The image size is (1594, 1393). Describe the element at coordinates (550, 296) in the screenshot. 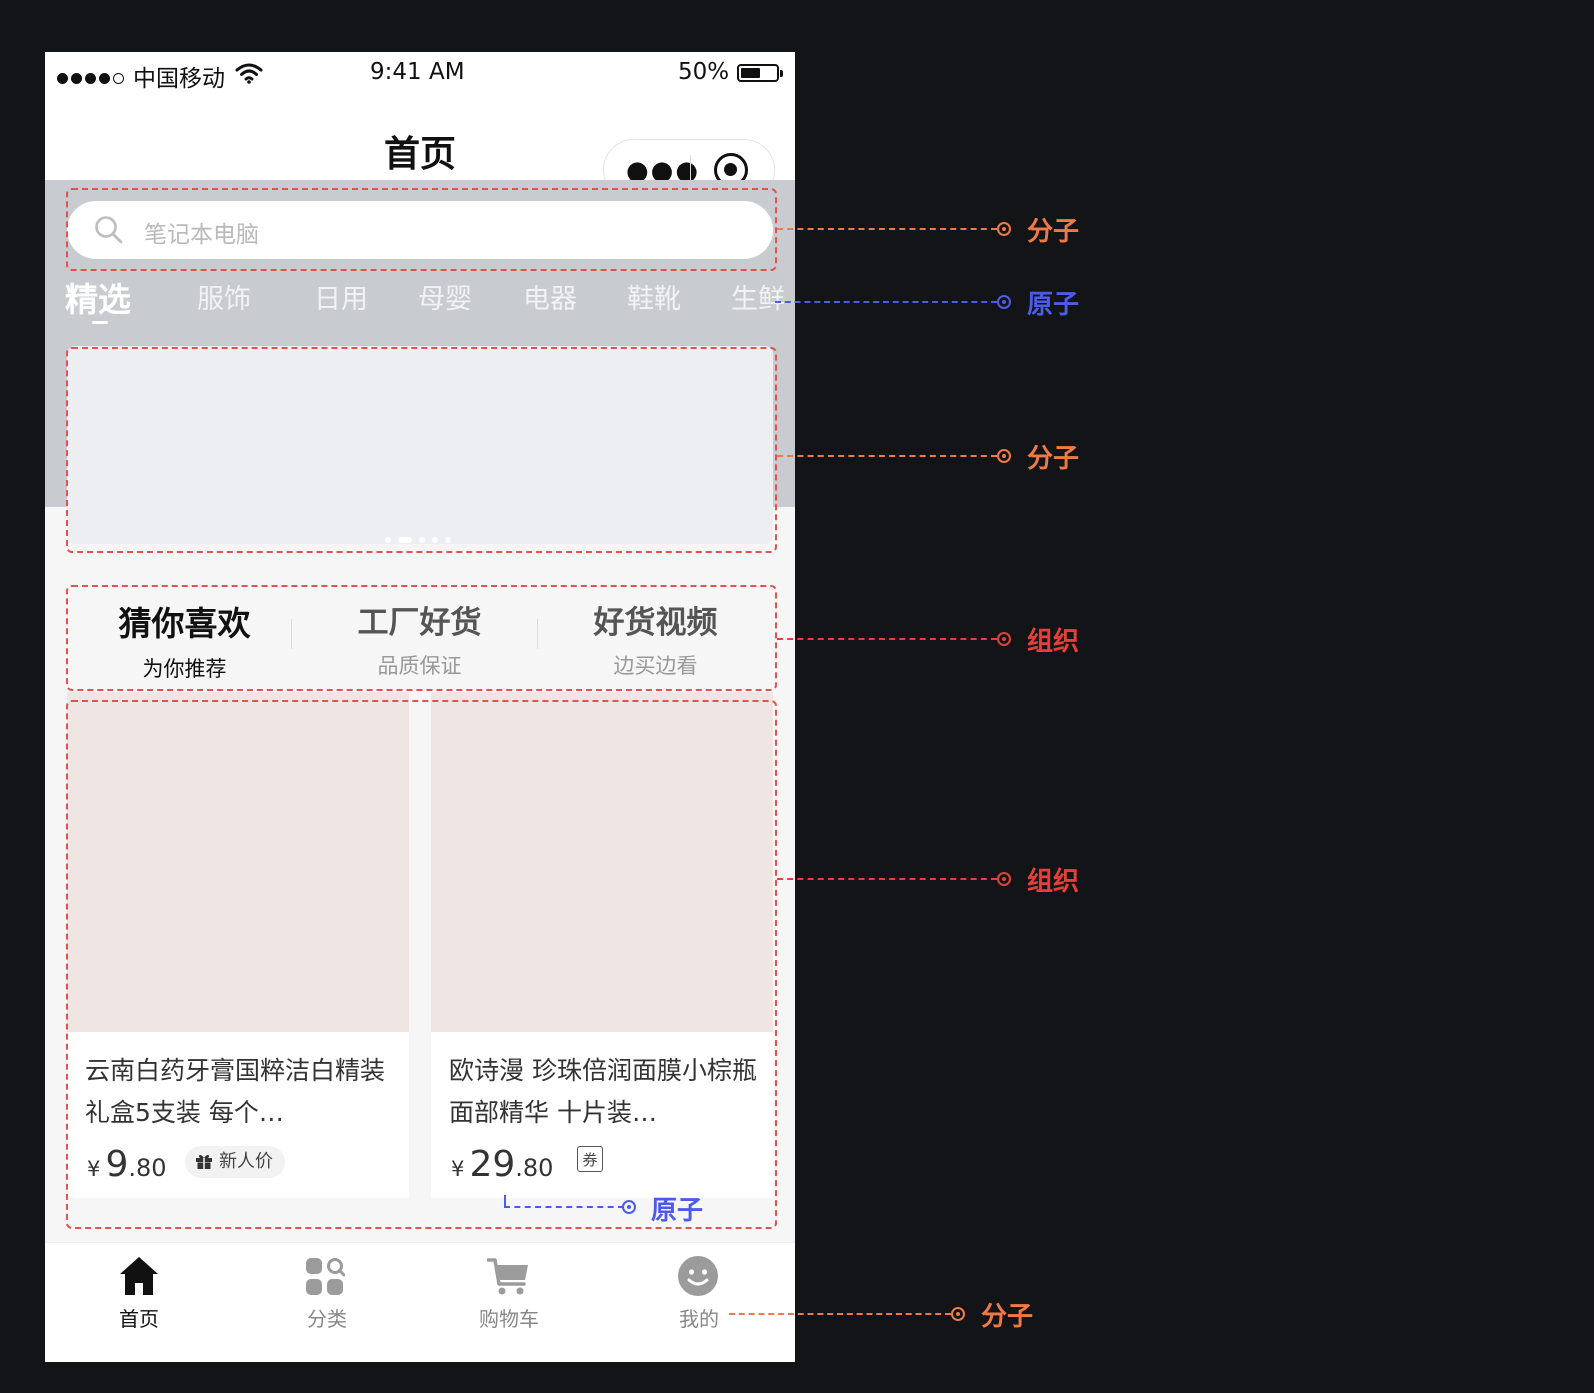

I see `tab-appliances: 电器` at that location.